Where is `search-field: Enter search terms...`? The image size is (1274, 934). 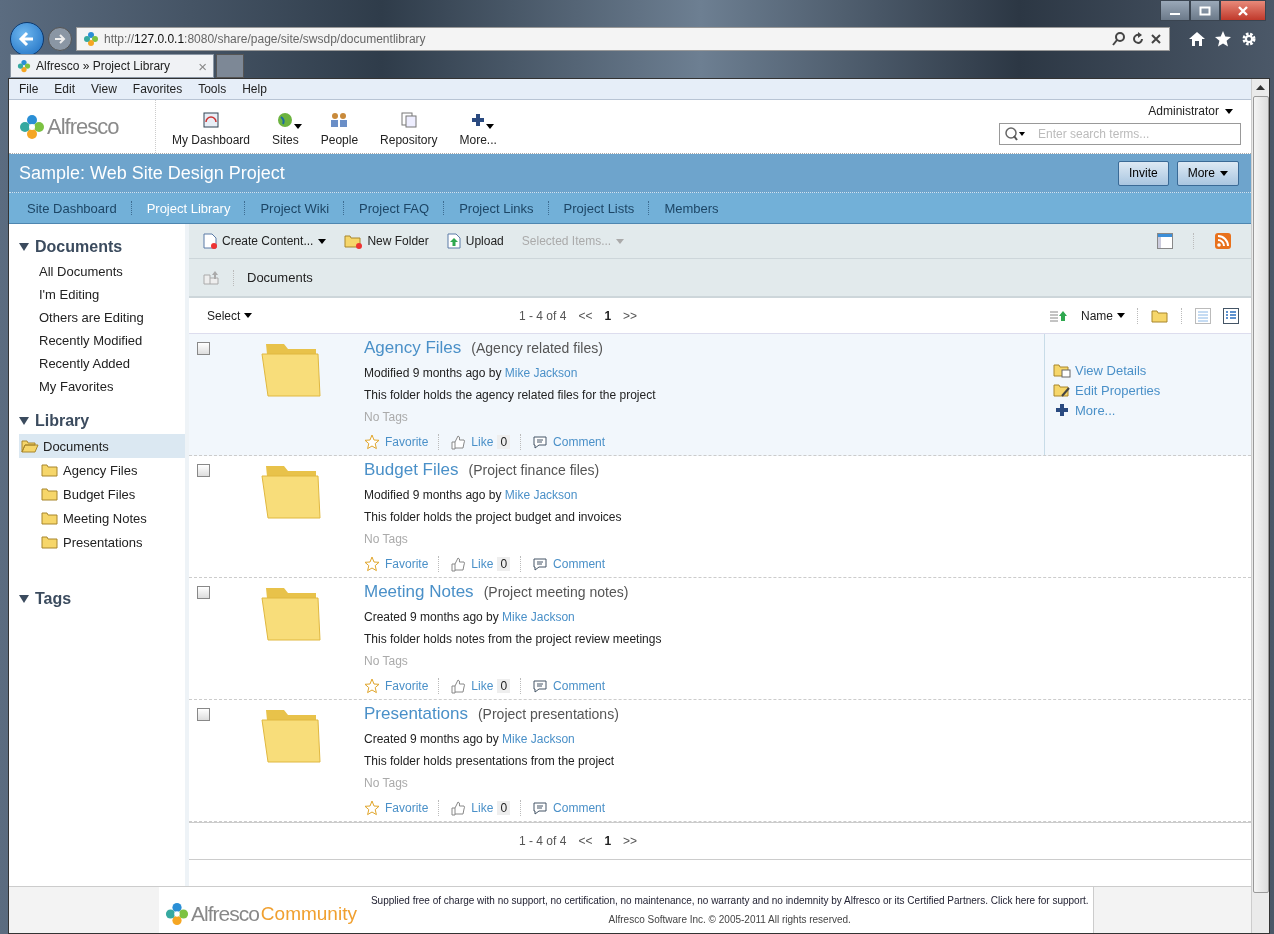 search-field: Enter search terms... is located at coordinates (1120, 134).